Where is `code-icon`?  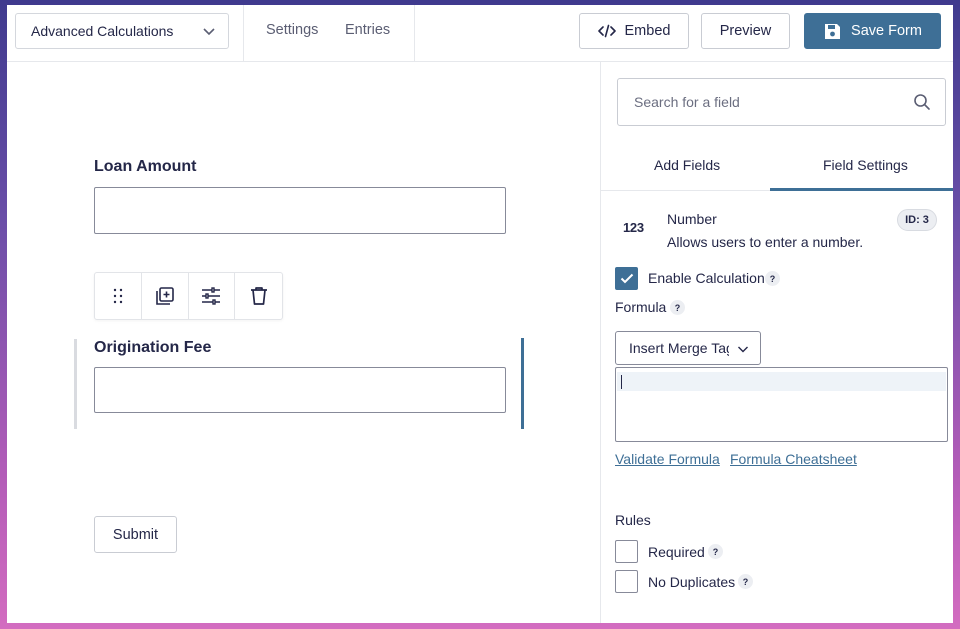
code-icon is located at coordinates (606, 31).